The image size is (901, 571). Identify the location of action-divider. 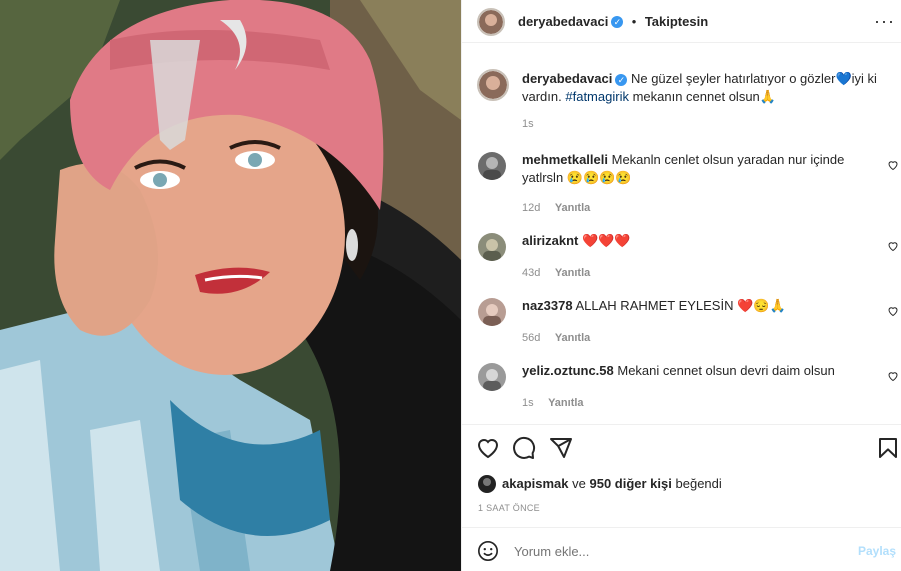
(681, 424).